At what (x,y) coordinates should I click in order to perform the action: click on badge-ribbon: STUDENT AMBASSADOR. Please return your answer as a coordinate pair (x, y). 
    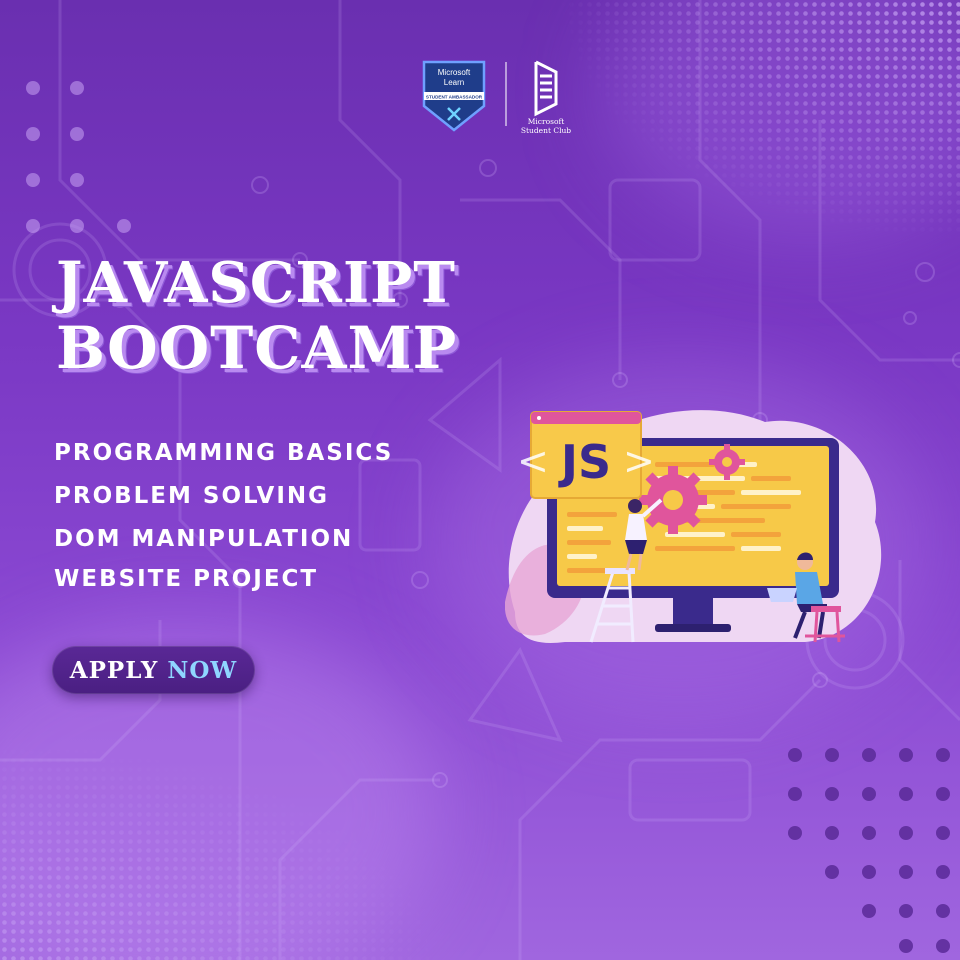
    Looking at the image, I should click on (454, 97).